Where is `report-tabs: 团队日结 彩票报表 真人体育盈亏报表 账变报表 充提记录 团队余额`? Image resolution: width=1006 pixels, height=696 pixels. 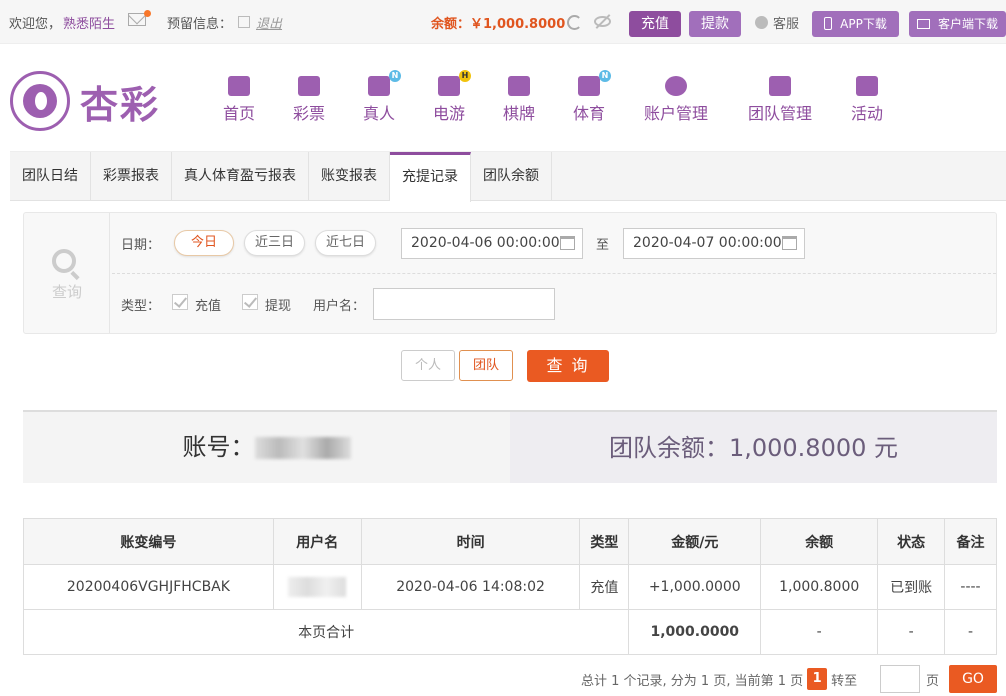 report-tabs: 团队日结 彩票报表 真人体育盈亏报表 账变报表 充提记录 团队余额 is located at coordinates (508, 176).